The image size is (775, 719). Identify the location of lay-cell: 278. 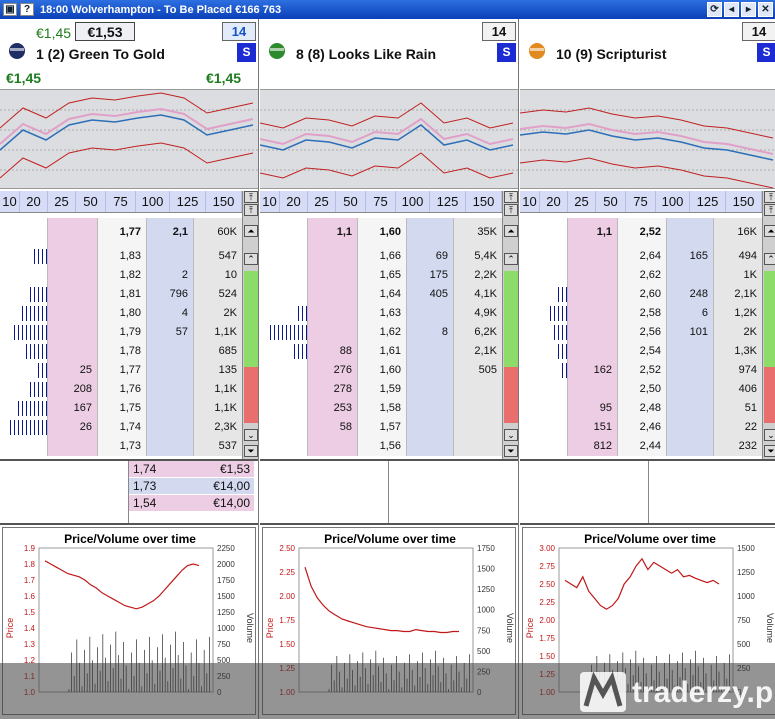
(333, 389).